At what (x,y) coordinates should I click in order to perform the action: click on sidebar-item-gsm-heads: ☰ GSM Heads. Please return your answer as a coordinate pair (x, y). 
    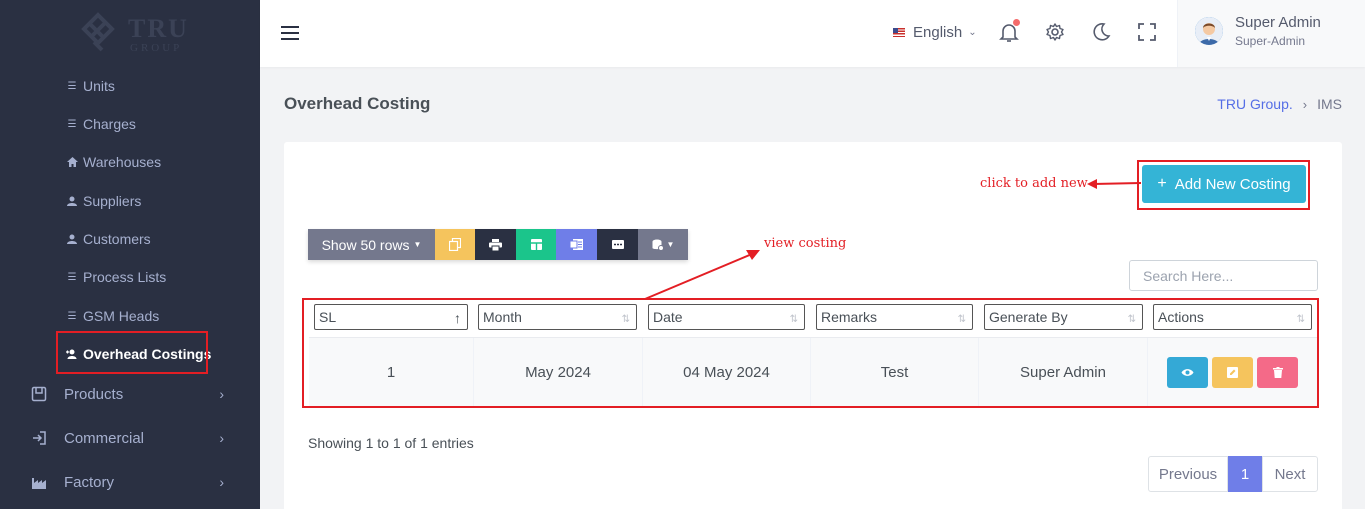
    Looking at the image, I should click on (113, 316).